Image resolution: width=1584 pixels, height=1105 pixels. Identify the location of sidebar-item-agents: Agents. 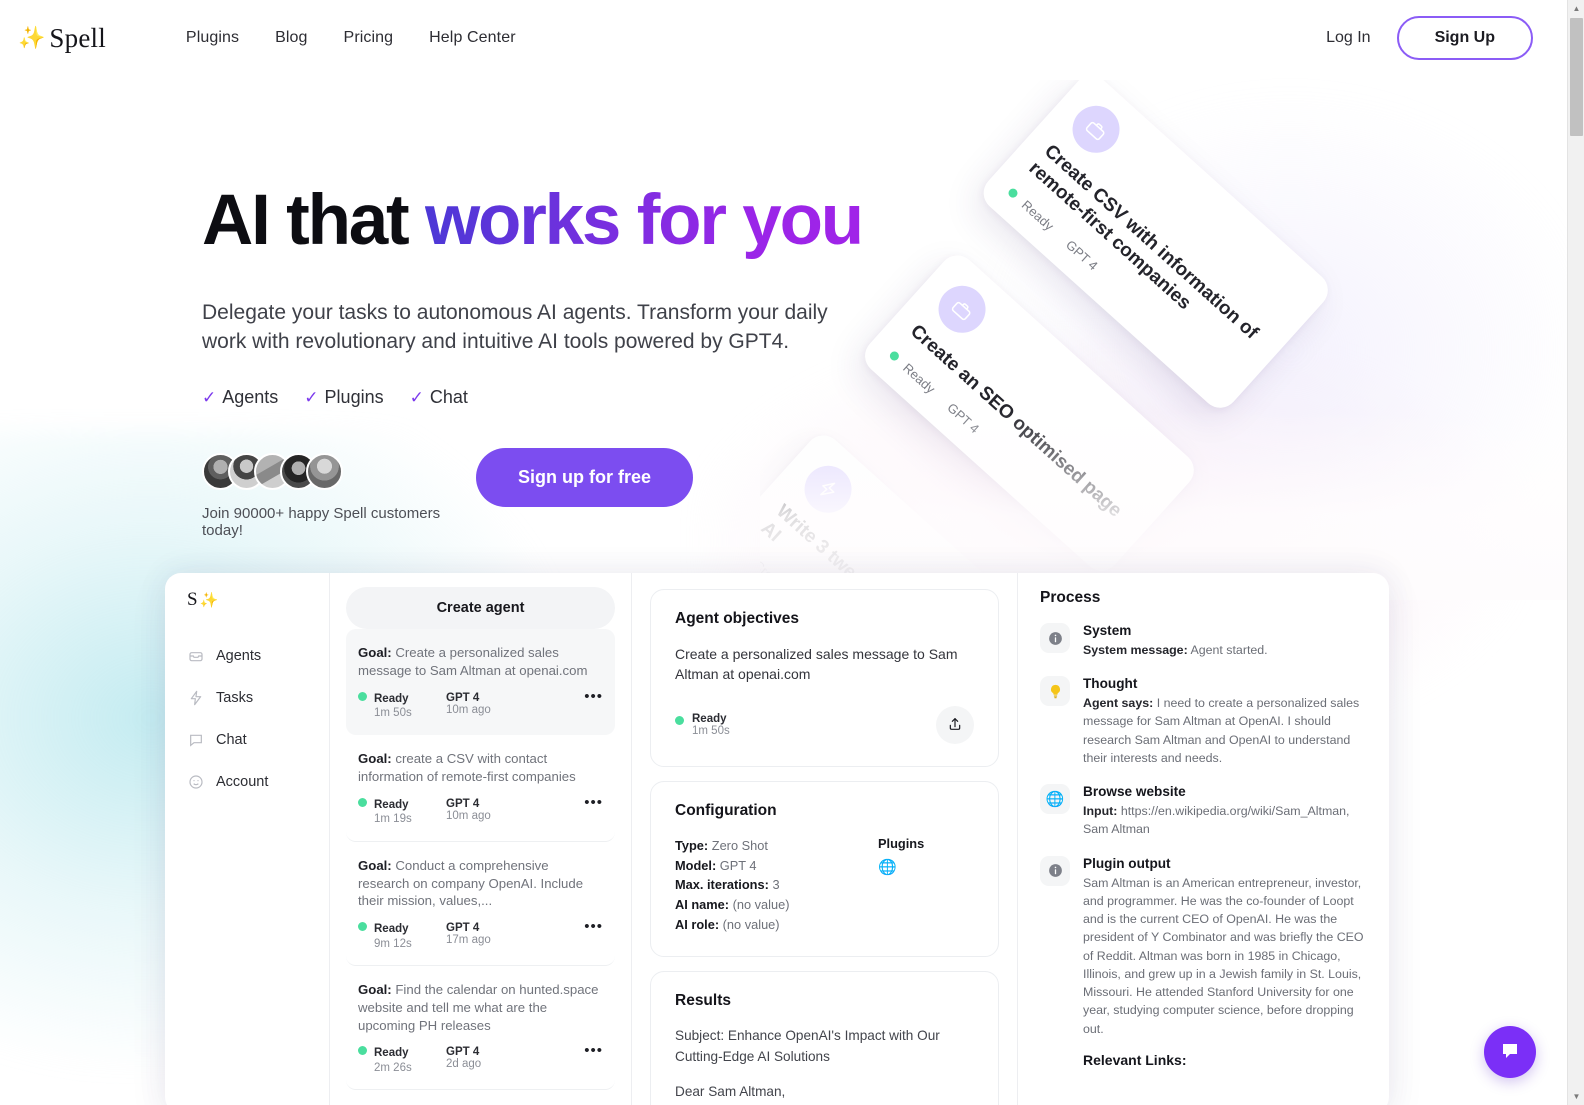
(258, 655).